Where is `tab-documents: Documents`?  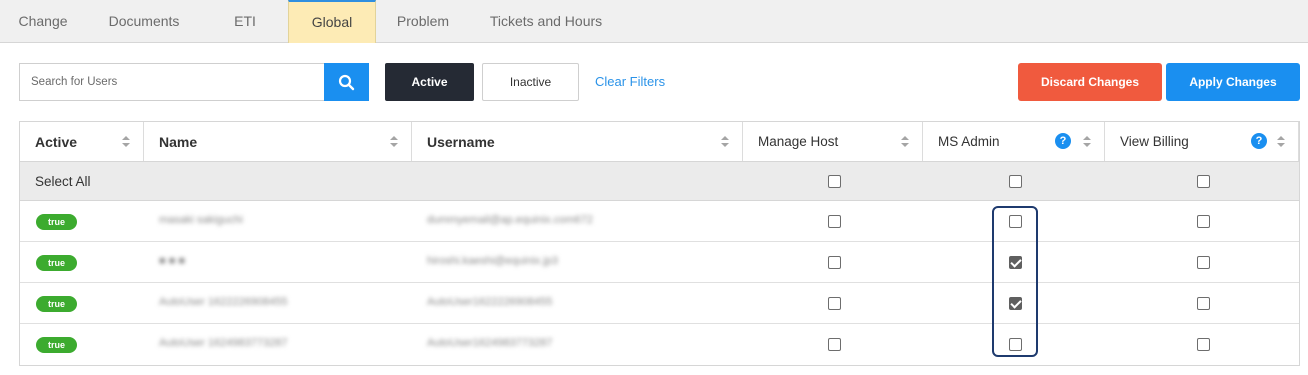 tab-documents: Documents is located at coordinates (144, 21).